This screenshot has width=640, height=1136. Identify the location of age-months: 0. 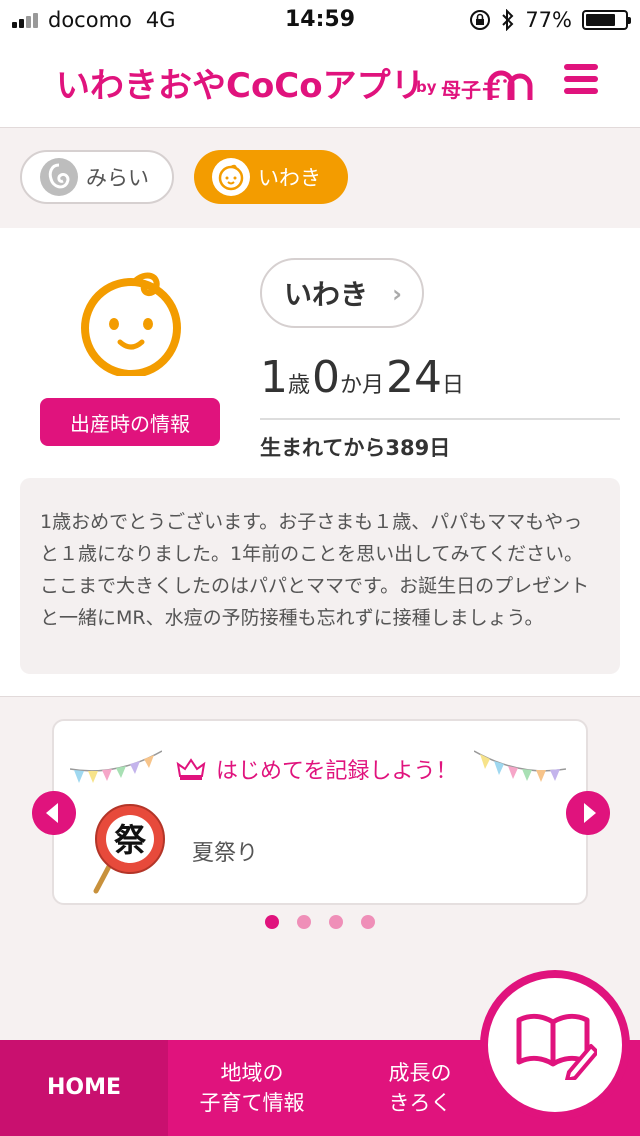
(326, 377).